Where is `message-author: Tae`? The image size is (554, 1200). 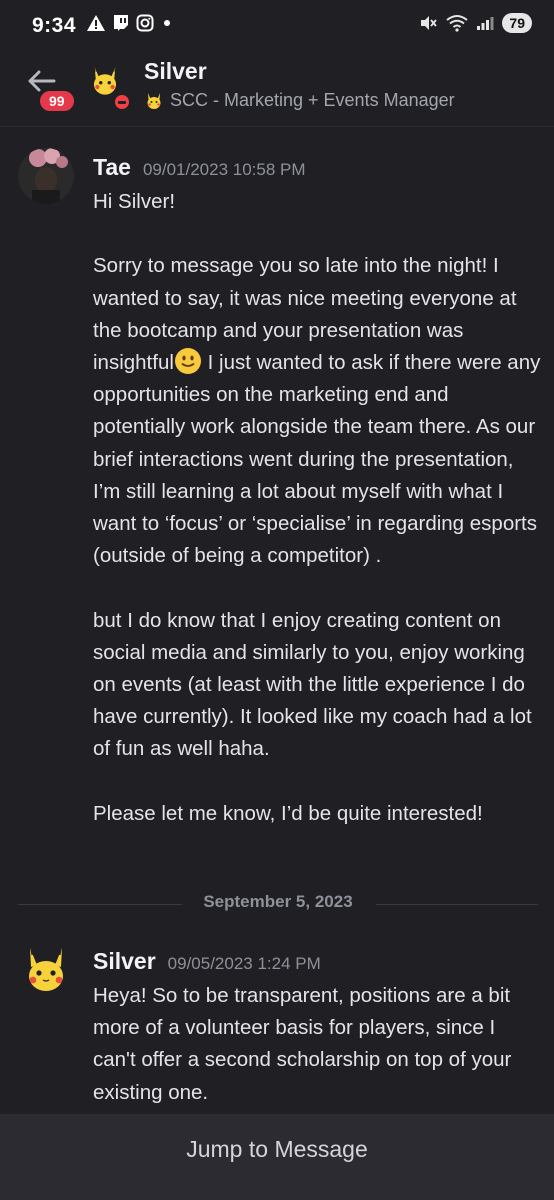
message-author: Tae is located at coordinates (112, 167).